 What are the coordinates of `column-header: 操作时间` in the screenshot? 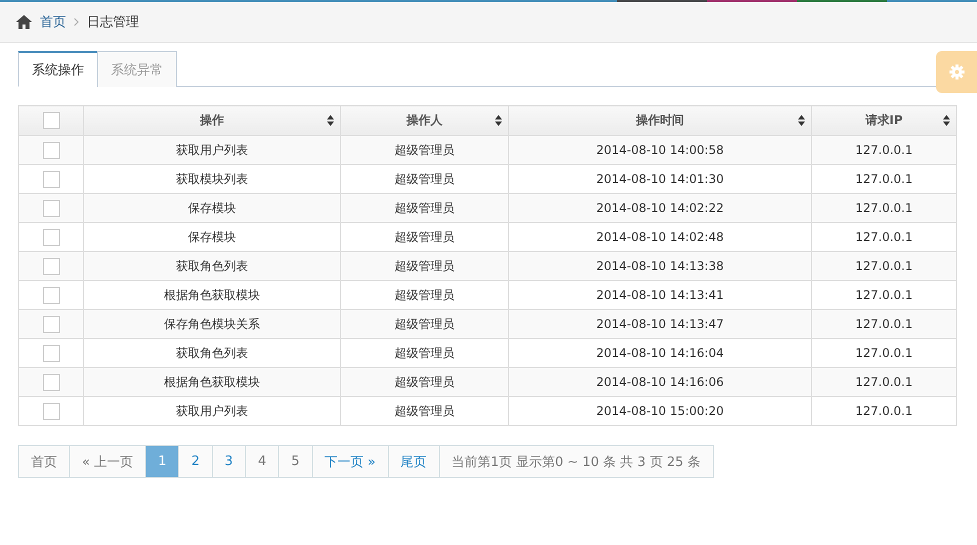 It's located at (660, 121).